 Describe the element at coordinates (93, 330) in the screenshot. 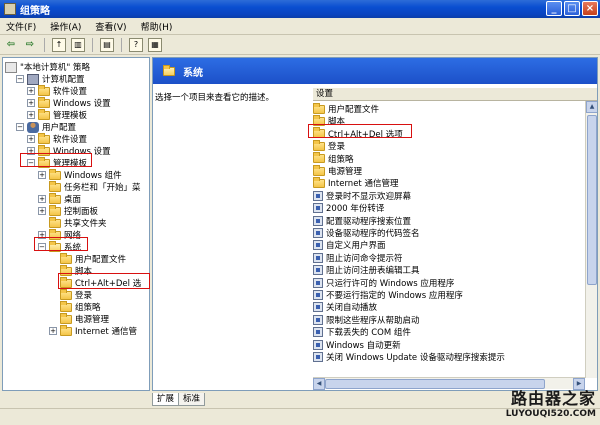

I see `tree-item: + Internet 通信管` at that location.